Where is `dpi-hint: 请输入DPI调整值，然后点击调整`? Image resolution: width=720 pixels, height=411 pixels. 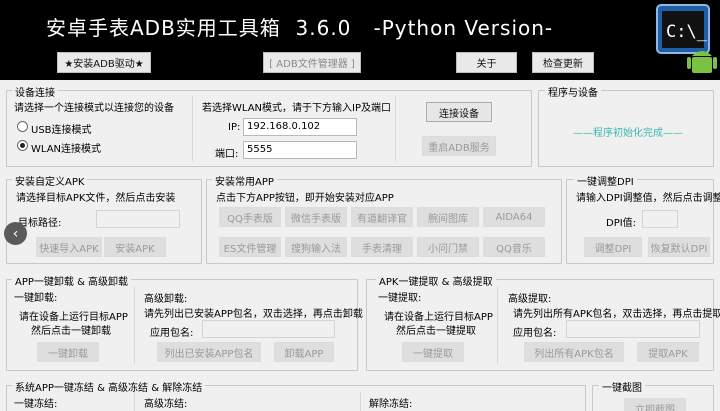
dpi-hint: 请输入DPI调整值，然后点击调整 is located at coordinates (648, 198).